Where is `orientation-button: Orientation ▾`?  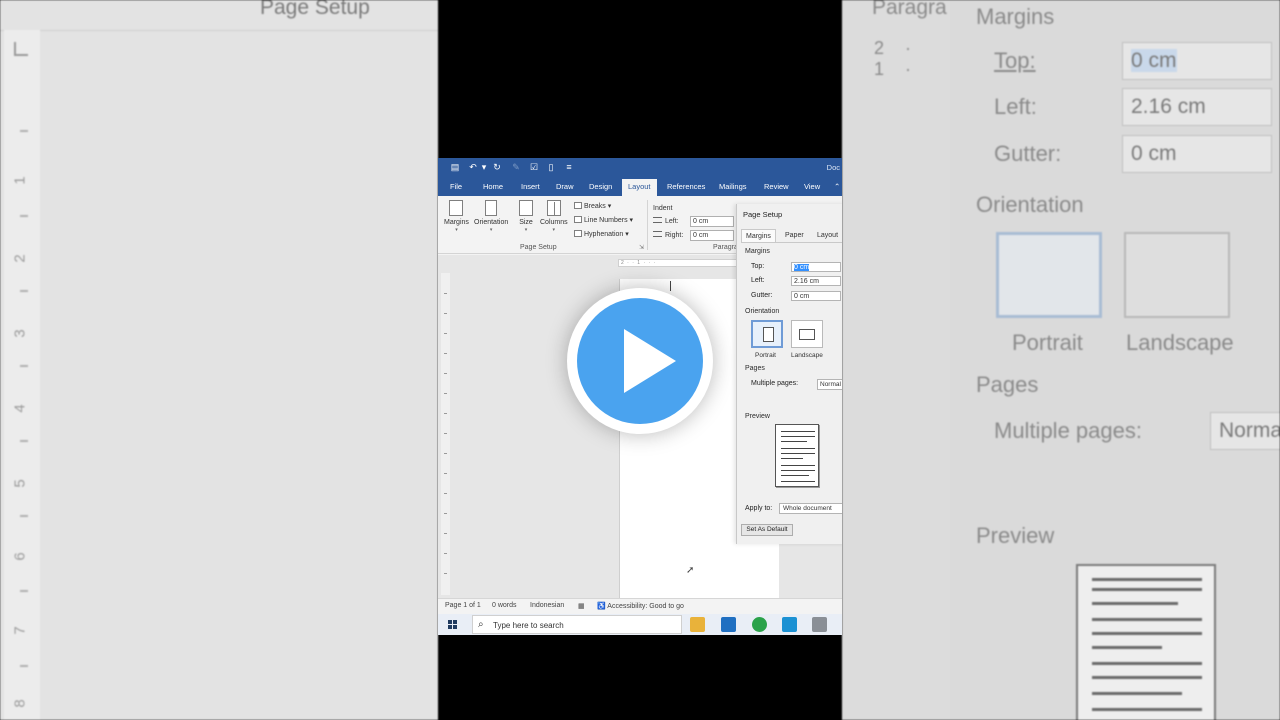
orientation-button: Orientation ▾ is located at coordinates (491, 216).